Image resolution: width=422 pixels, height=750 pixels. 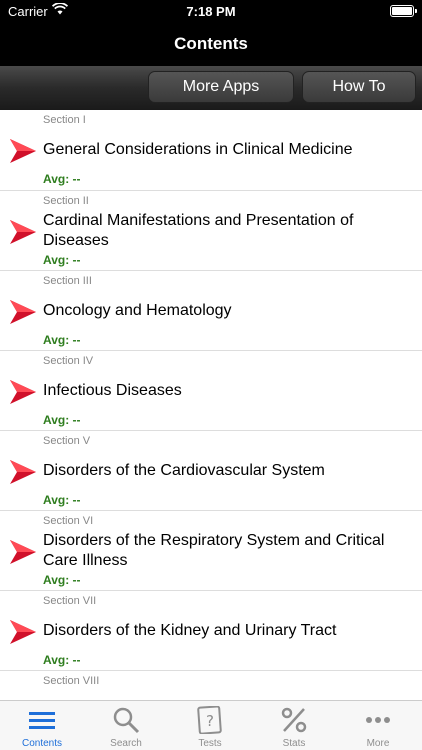 I want to click on section-row: Section IV Infectious Diseases Avg: --, so click(x=211, y=390).